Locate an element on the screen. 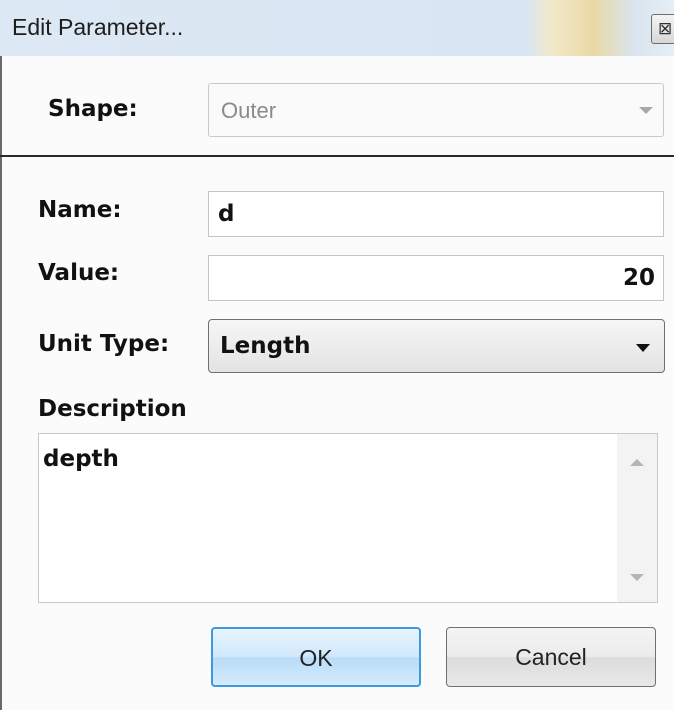 This screenshot has width=674, height=710. ok-button: OK is located at coordinates (316, 657).